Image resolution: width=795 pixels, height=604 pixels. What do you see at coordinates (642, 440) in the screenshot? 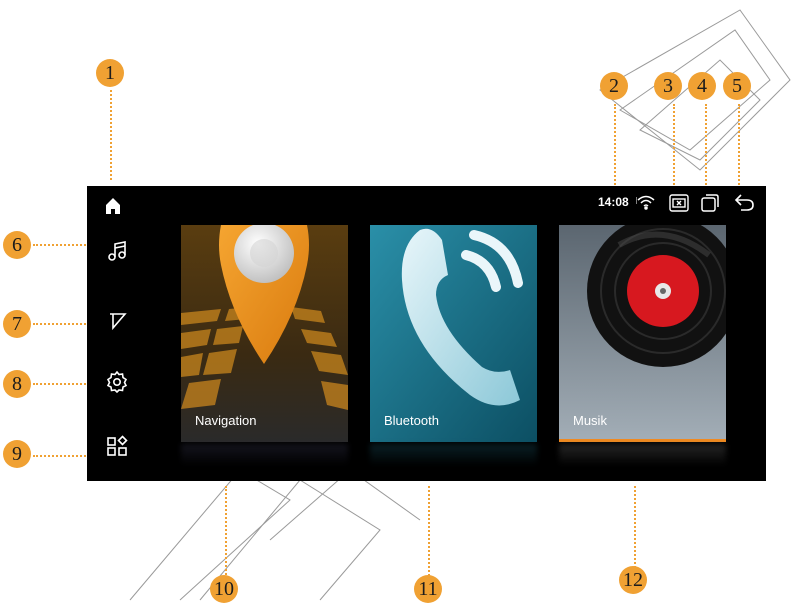
I see `active-underline` at bounding box center [642, 440].